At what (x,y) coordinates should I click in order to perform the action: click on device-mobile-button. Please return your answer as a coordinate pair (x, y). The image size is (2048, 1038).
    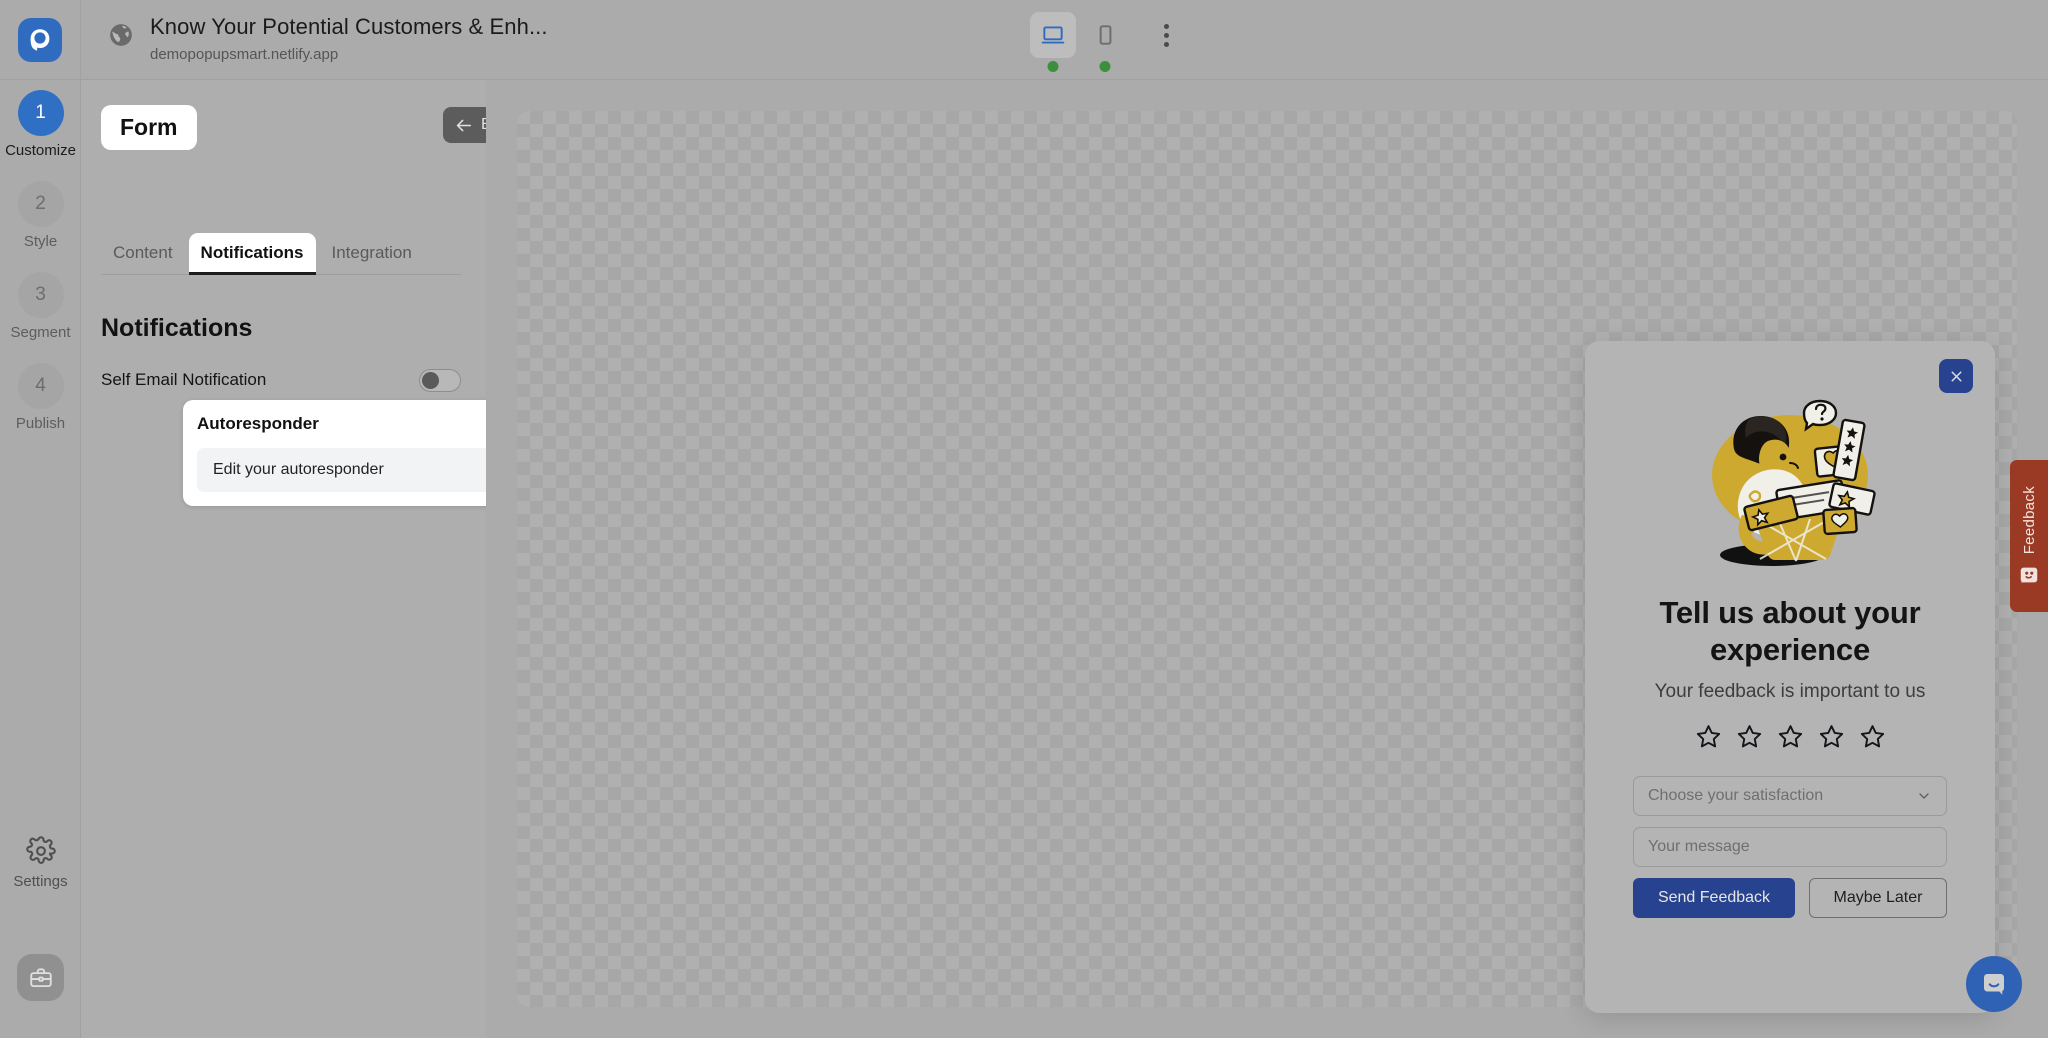
    Looking at the image, I should click on (1105, 42).